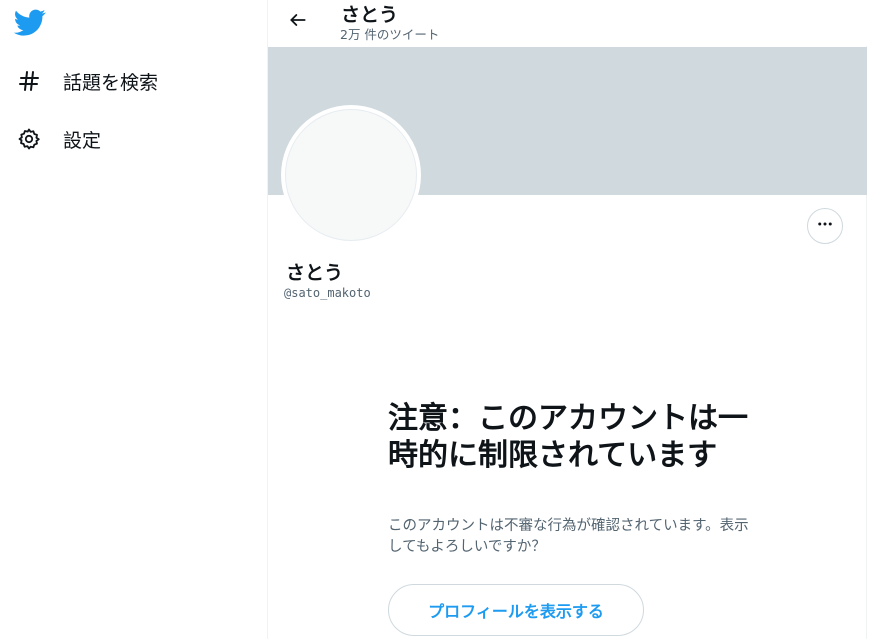 The height and width of the screenshot is (639, 881). I want to click on back-button, so click(298, 22).